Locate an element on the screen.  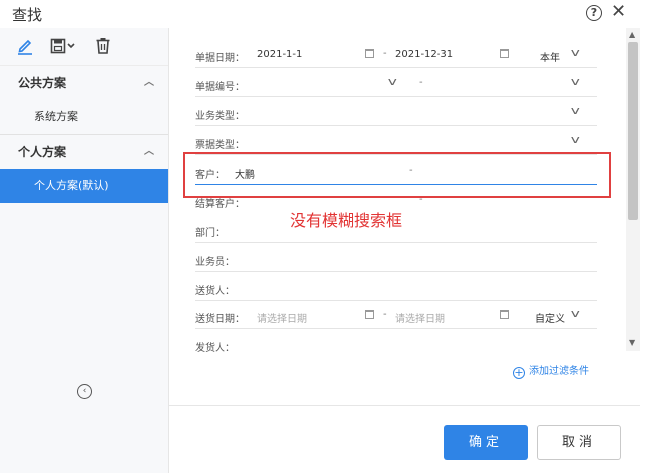
scheme-item-personal-default: 个人方案(默认) is located at coordinates (84, 186).